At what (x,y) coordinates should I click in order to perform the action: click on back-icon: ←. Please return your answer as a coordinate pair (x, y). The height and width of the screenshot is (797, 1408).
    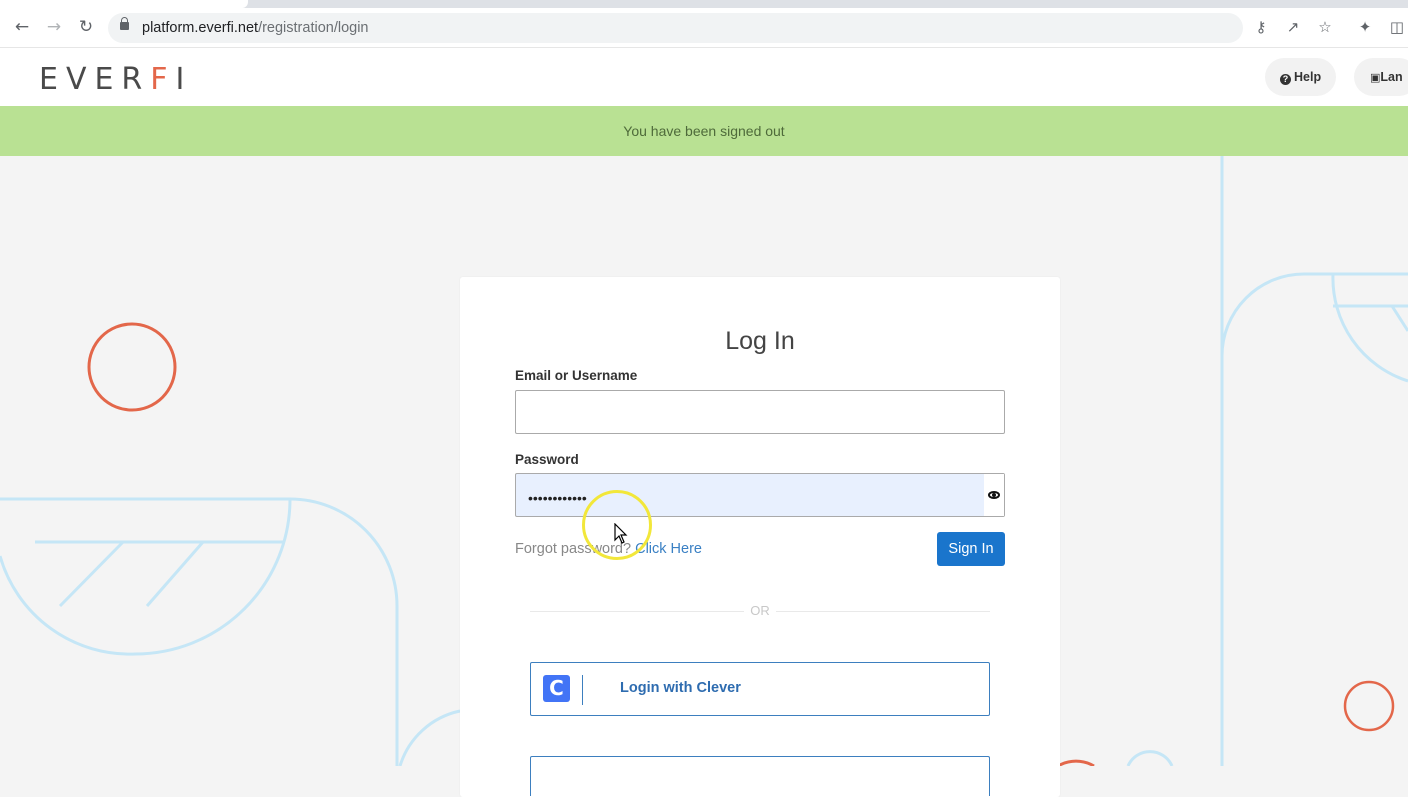
    Looking at the image, I should click on (22, 27).